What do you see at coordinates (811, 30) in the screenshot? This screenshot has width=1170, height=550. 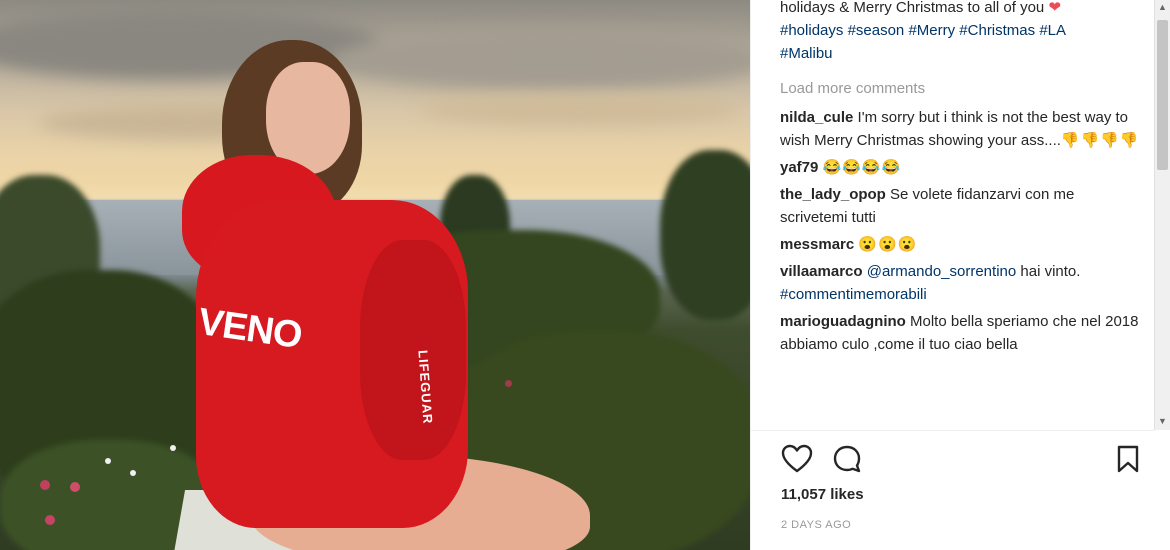 I see `hashtag-link: #holidays` at bounding box center [811, 30].